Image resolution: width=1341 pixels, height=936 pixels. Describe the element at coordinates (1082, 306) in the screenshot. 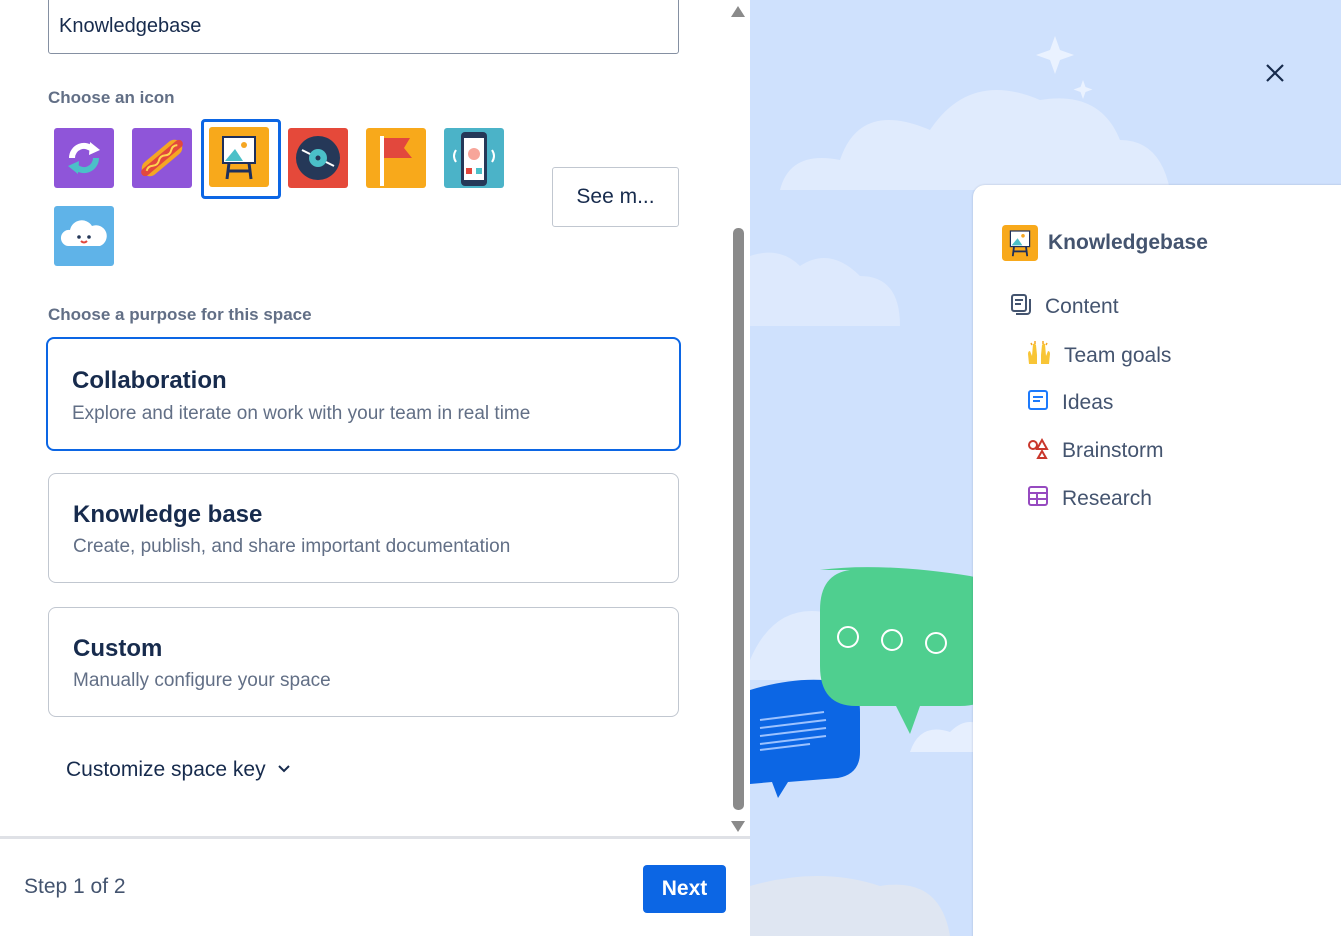

I see `tree-item-label: Content` at that location.